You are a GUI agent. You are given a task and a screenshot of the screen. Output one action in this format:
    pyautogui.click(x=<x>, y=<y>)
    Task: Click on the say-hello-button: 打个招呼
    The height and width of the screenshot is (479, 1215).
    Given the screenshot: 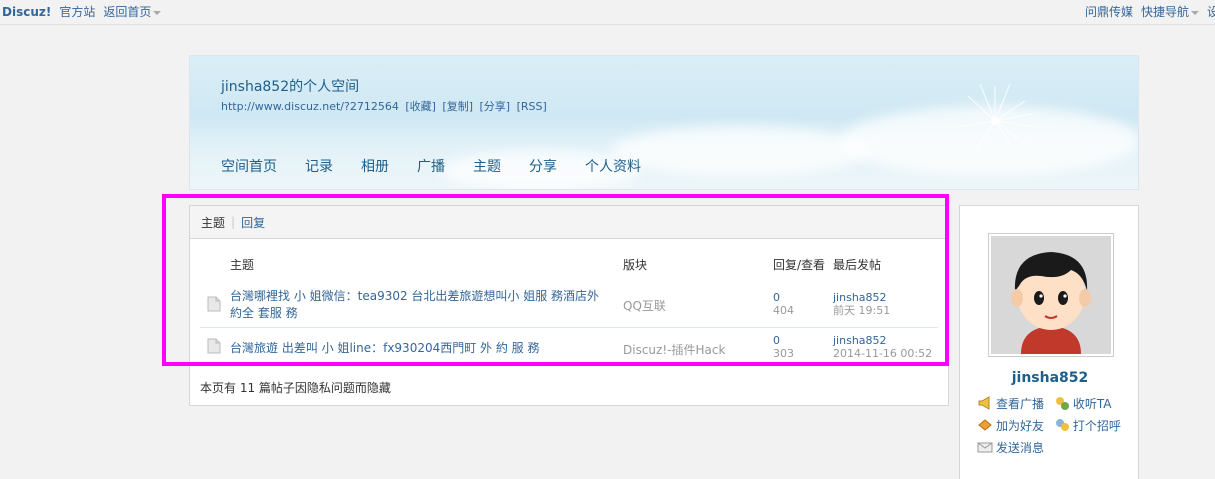 What is the action you would take?
    pyautogui.click(x=1087, y=425)
    